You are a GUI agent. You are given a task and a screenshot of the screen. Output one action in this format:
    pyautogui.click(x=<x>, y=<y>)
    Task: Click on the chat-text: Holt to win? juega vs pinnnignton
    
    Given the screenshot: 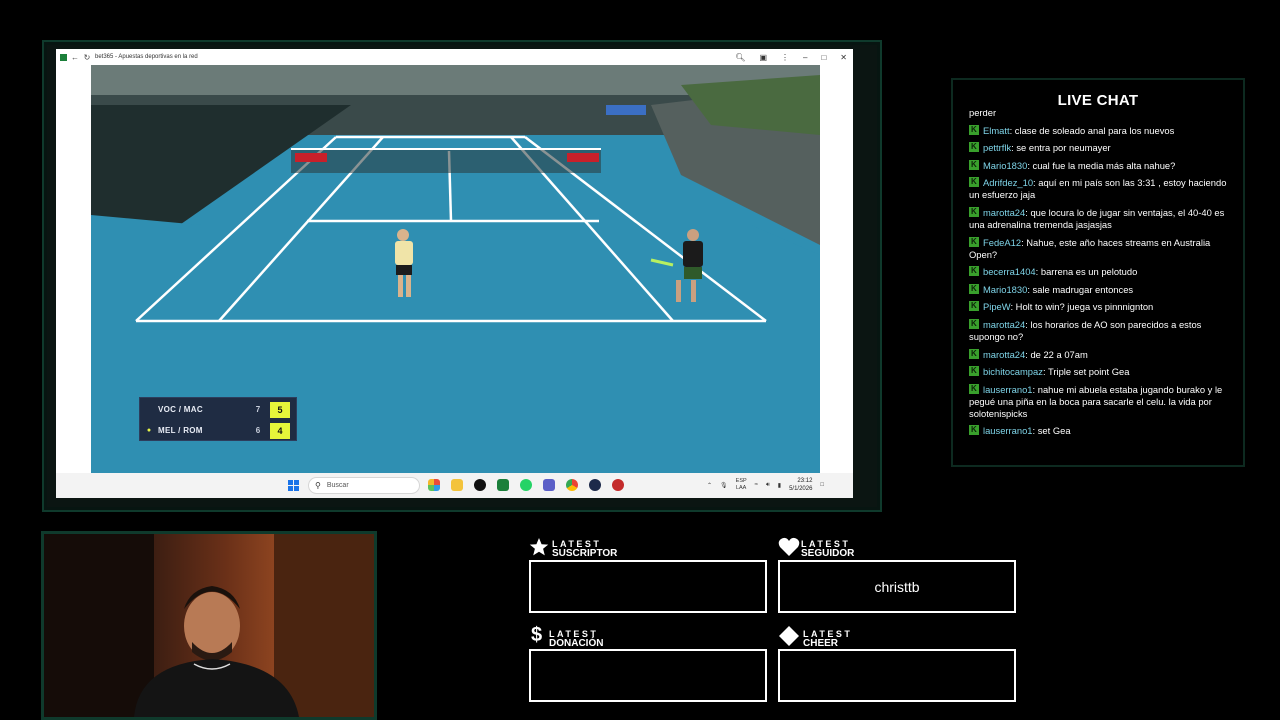 What is the action you would take?
    pyautogui.click(x=1084, y=307)
    